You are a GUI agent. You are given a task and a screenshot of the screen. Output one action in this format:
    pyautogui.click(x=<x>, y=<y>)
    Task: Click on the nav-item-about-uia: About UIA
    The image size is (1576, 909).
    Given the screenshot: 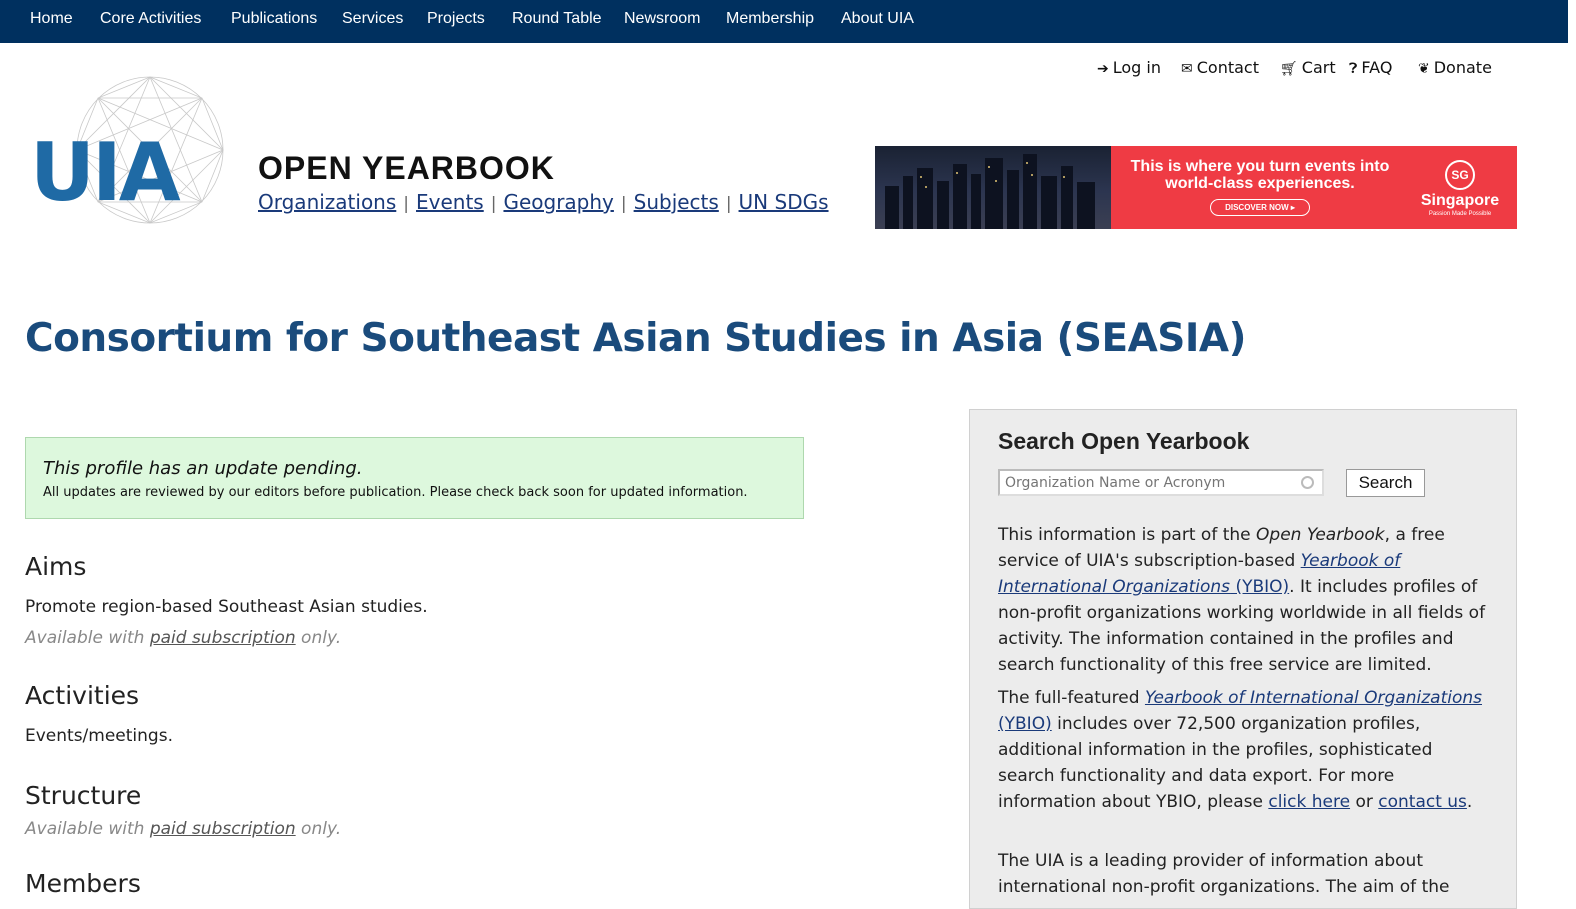 What is the action you would take?
    pyautogui.click(x=877, y=19)
    